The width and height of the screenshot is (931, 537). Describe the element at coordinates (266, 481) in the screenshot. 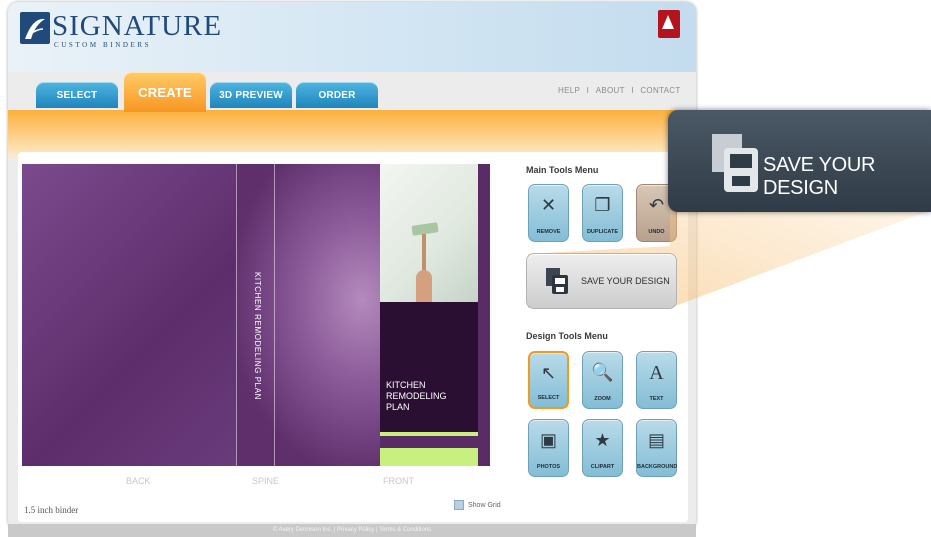

I see `spine-label: SPINE` at that location.